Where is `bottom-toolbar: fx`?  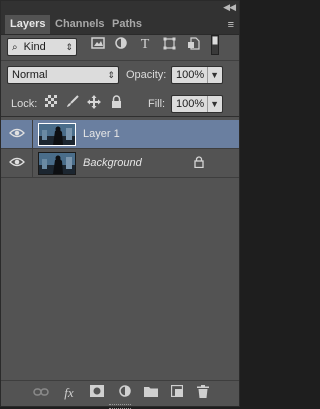
bottom-toolbar: fx is located at coordinates (120, 392).